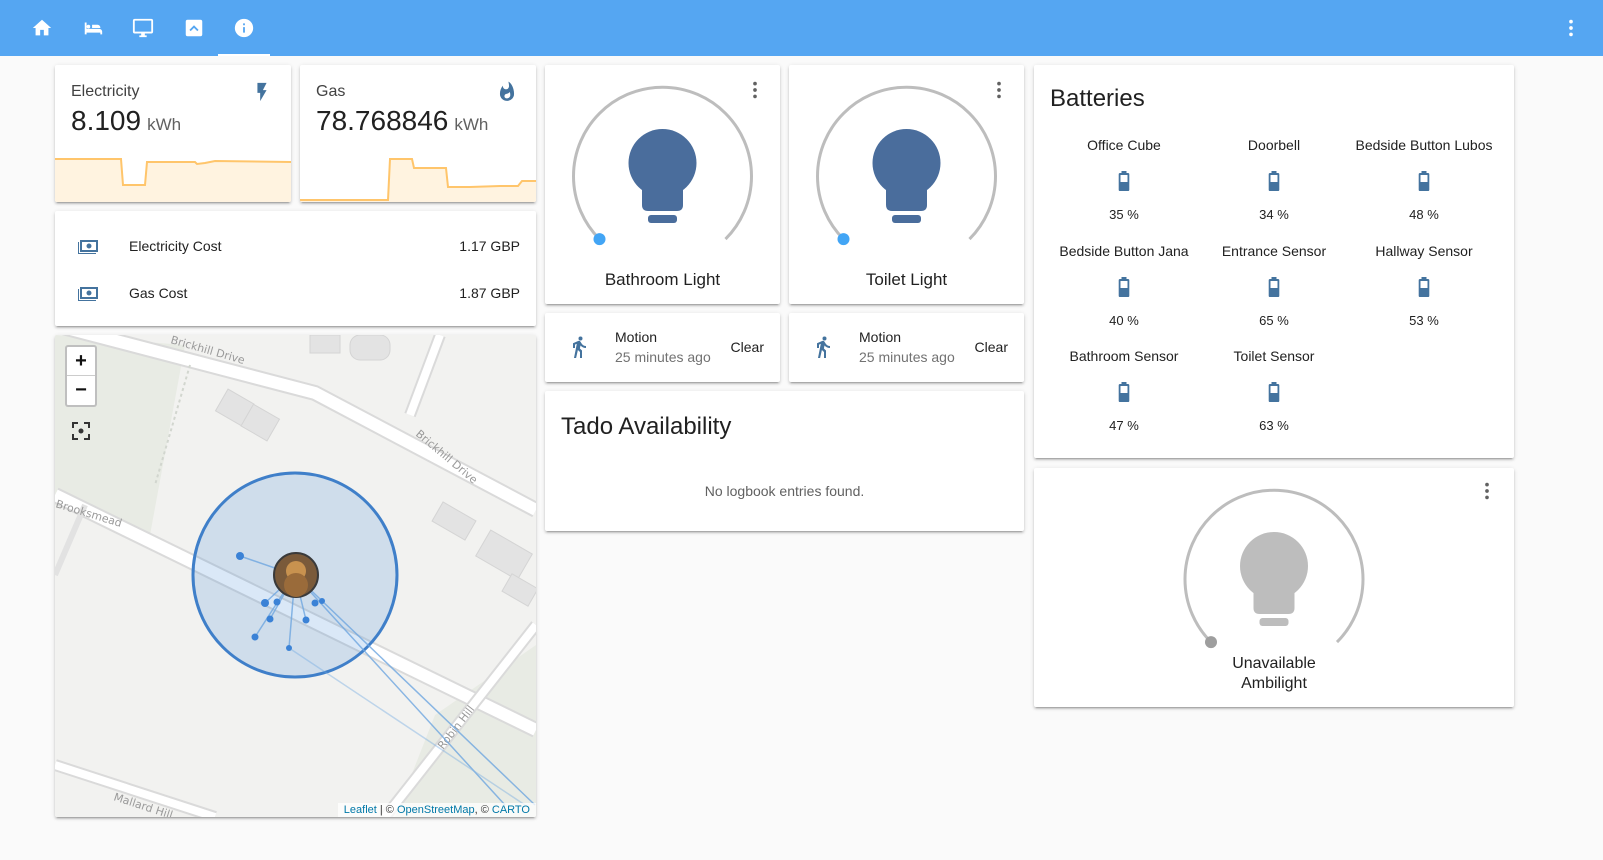 Image resolution: width=1603 pixels, height=860 pixels. I want to click on entity-name: Electricity Cost, so click(175, 246).